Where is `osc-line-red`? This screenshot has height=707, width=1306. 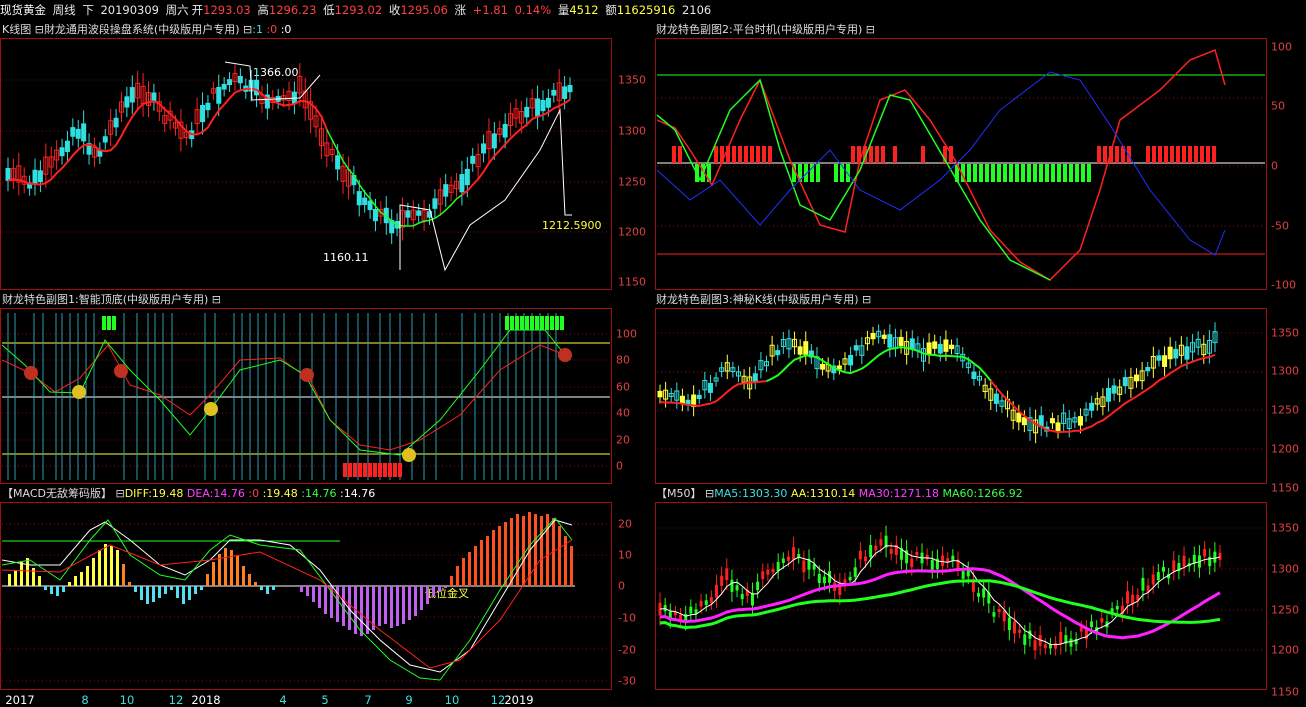
osc-line-red is located at coordinates (941, 164).